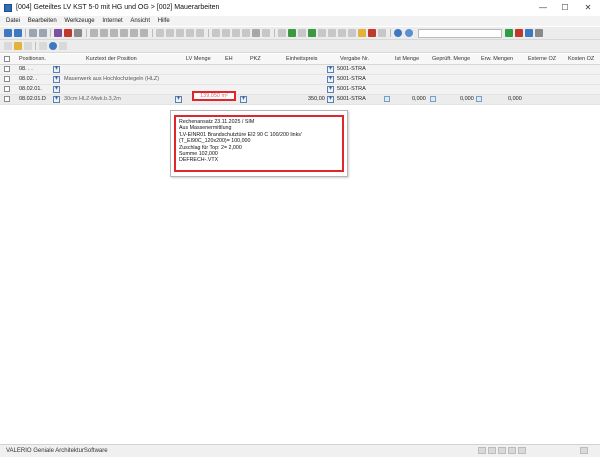 Image resolution: width=600 pixels, height=457 pixels. Describe the element at coordinates (63, 46) in the screenshot. I see `info-icon` at that location.